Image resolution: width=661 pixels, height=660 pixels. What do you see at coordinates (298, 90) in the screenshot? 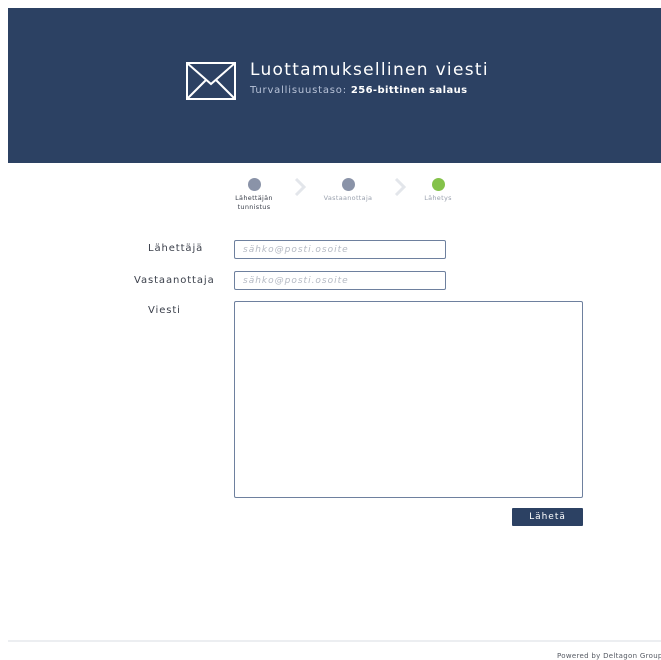
I see `security-level-label: Turvallisuustaso:` at bounding box center [298, 90].